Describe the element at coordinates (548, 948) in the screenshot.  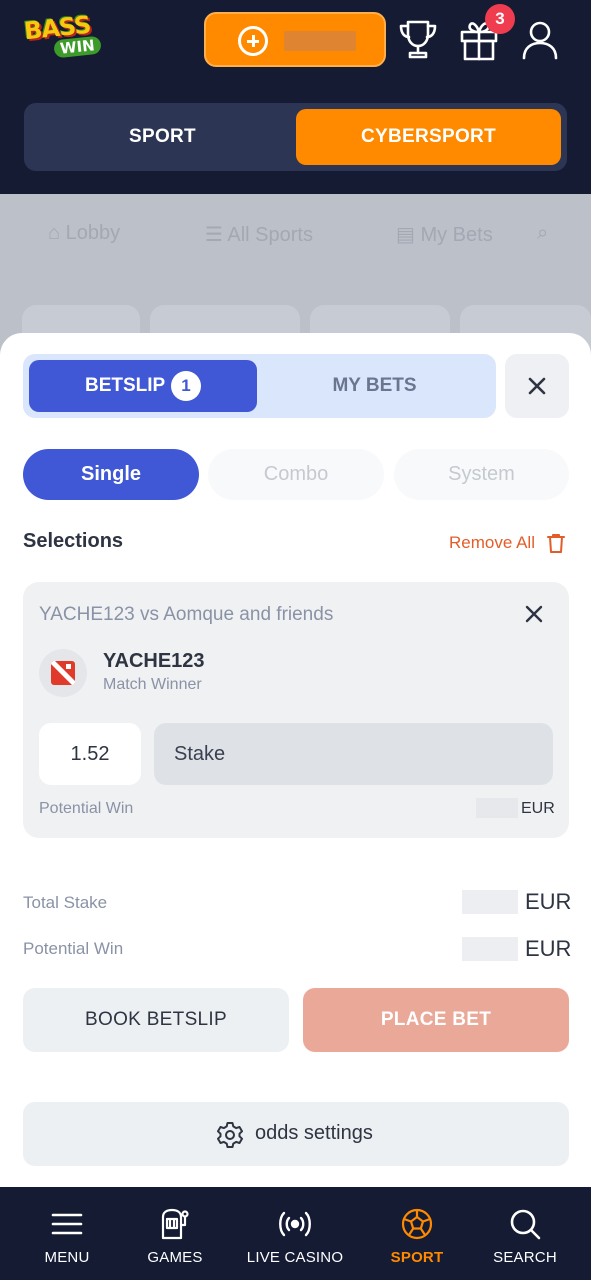
I see `potential-win-currency: EUR` at that location.